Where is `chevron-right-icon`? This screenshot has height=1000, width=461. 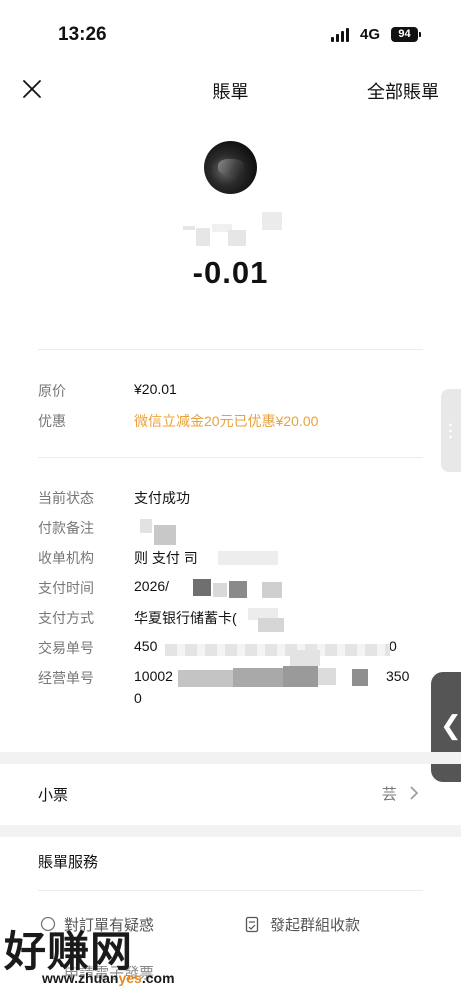
chevron-right-icon is located at coordinates (414, 793).